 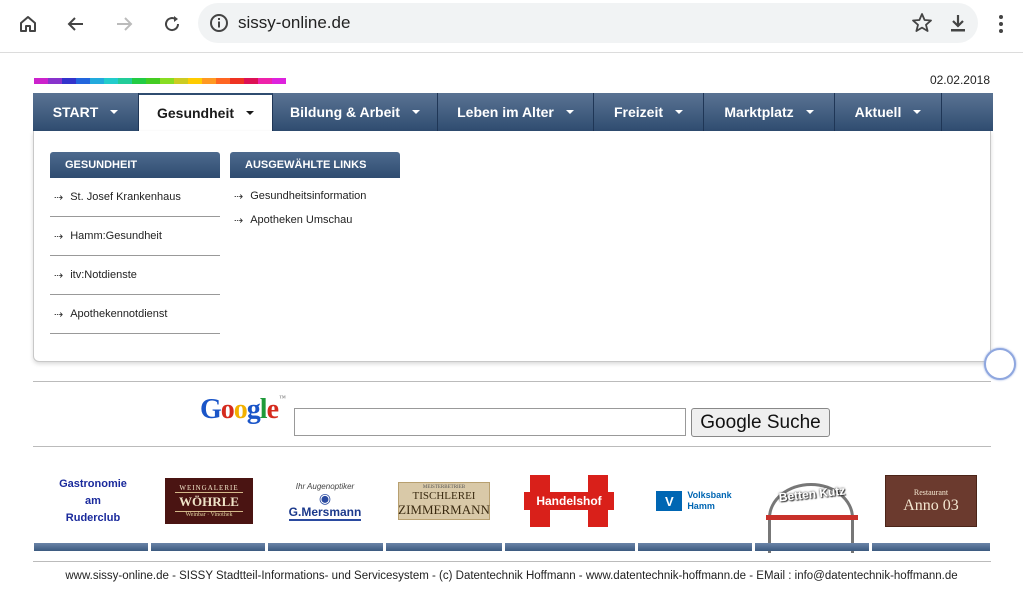 I want to click on nav-item-label: Gesundheit, so click(x=195, y=113).